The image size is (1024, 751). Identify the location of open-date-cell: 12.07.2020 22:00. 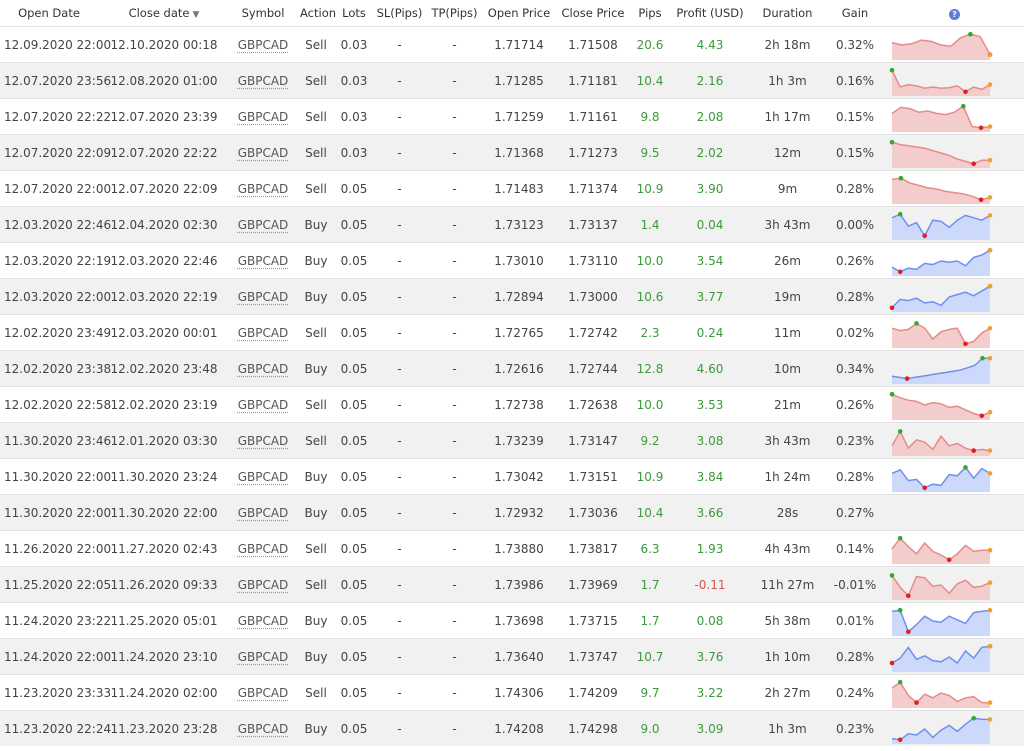
(55, 188).